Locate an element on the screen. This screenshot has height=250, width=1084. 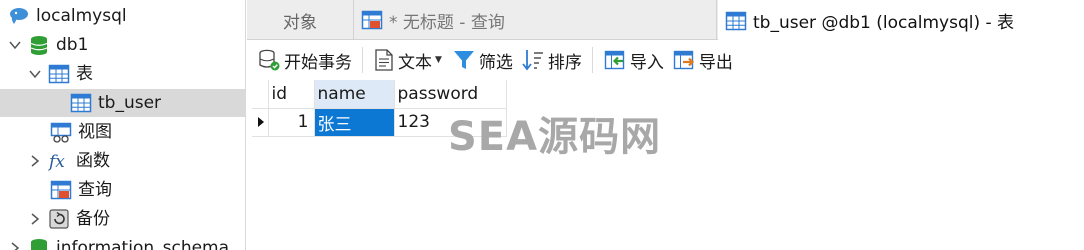
sort-button: 排序 is located at coordinates (551, 60).